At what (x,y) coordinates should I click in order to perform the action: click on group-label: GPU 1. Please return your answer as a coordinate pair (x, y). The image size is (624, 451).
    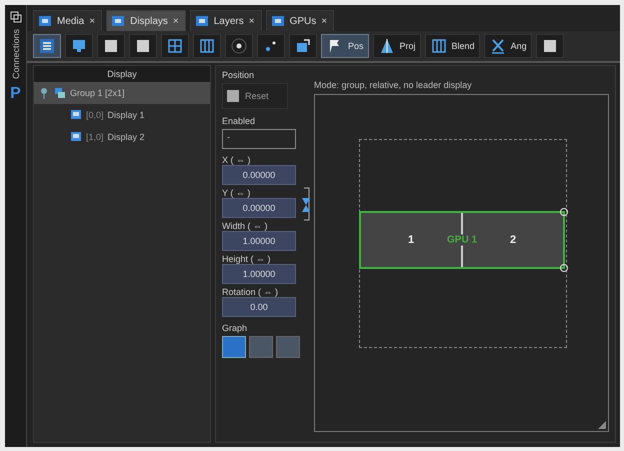
    Looking at the image, I should click on (462, 240).